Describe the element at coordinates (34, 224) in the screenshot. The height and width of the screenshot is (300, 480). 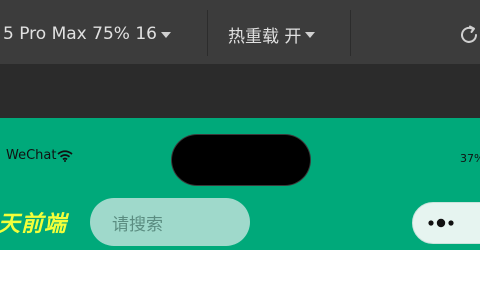
I see `brand-title: 天前端` at that location.